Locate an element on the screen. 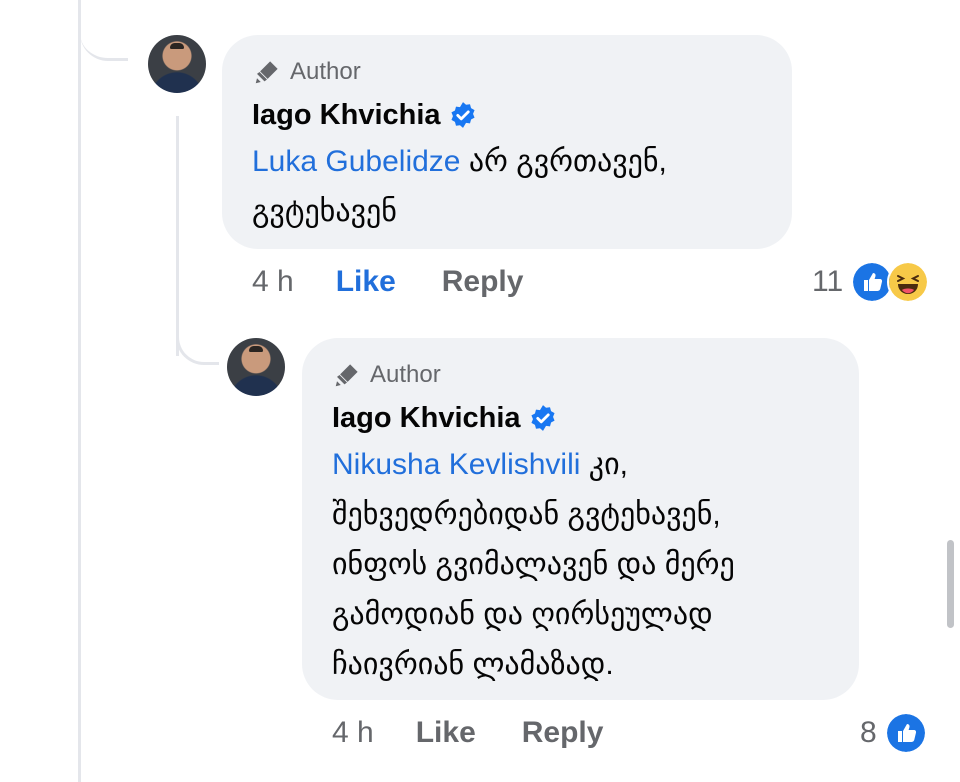 This screenshot has height=782, width=960. reaction-summary: 8 is located at coordinates (893, 733).